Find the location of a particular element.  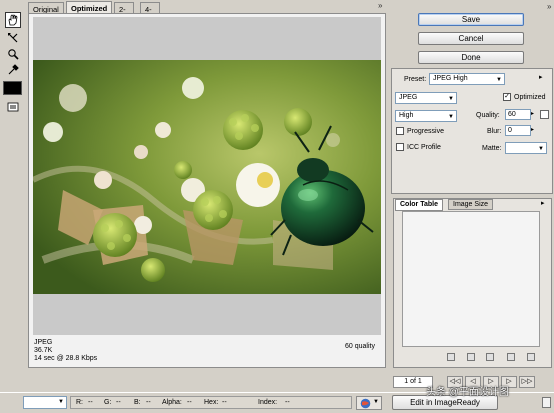

color-table-swatches is located at coordinates (471, 279).